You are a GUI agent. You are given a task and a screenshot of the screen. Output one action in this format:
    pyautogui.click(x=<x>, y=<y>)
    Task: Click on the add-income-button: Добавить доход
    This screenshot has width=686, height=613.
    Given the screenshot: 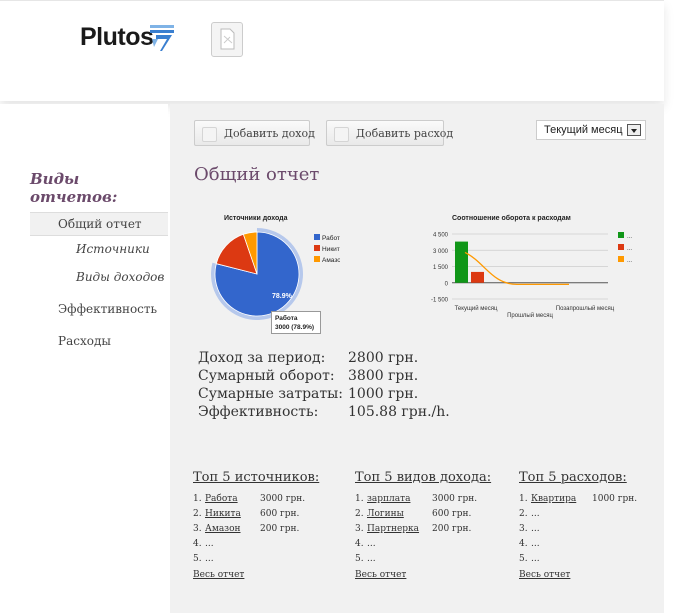 What is the action you would take?
    pyautogui.click(x=254, y=133)
    